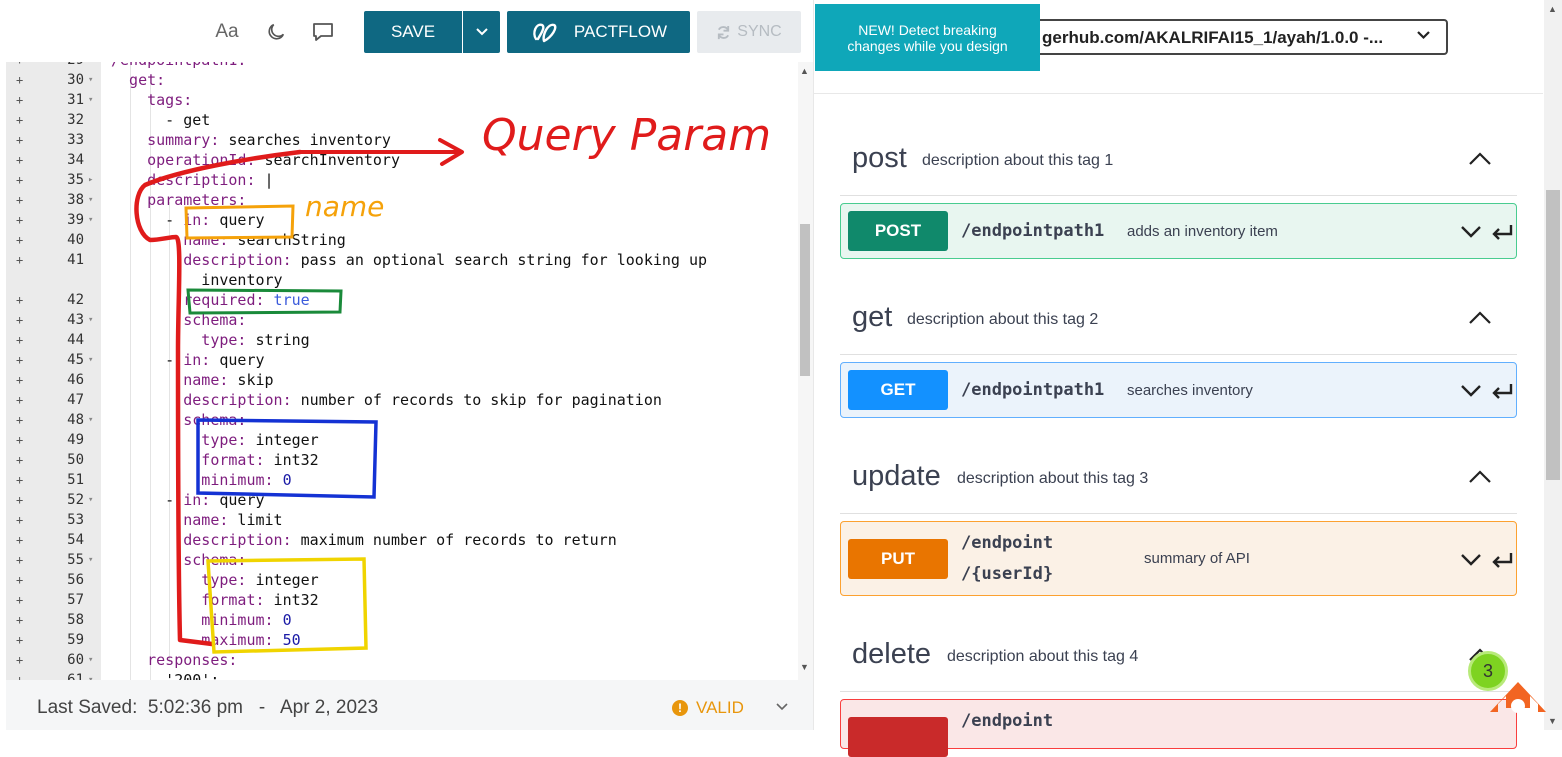 This screenshot has height=757, width=1562. I want to click on line-number: 55, so click(75, 560).